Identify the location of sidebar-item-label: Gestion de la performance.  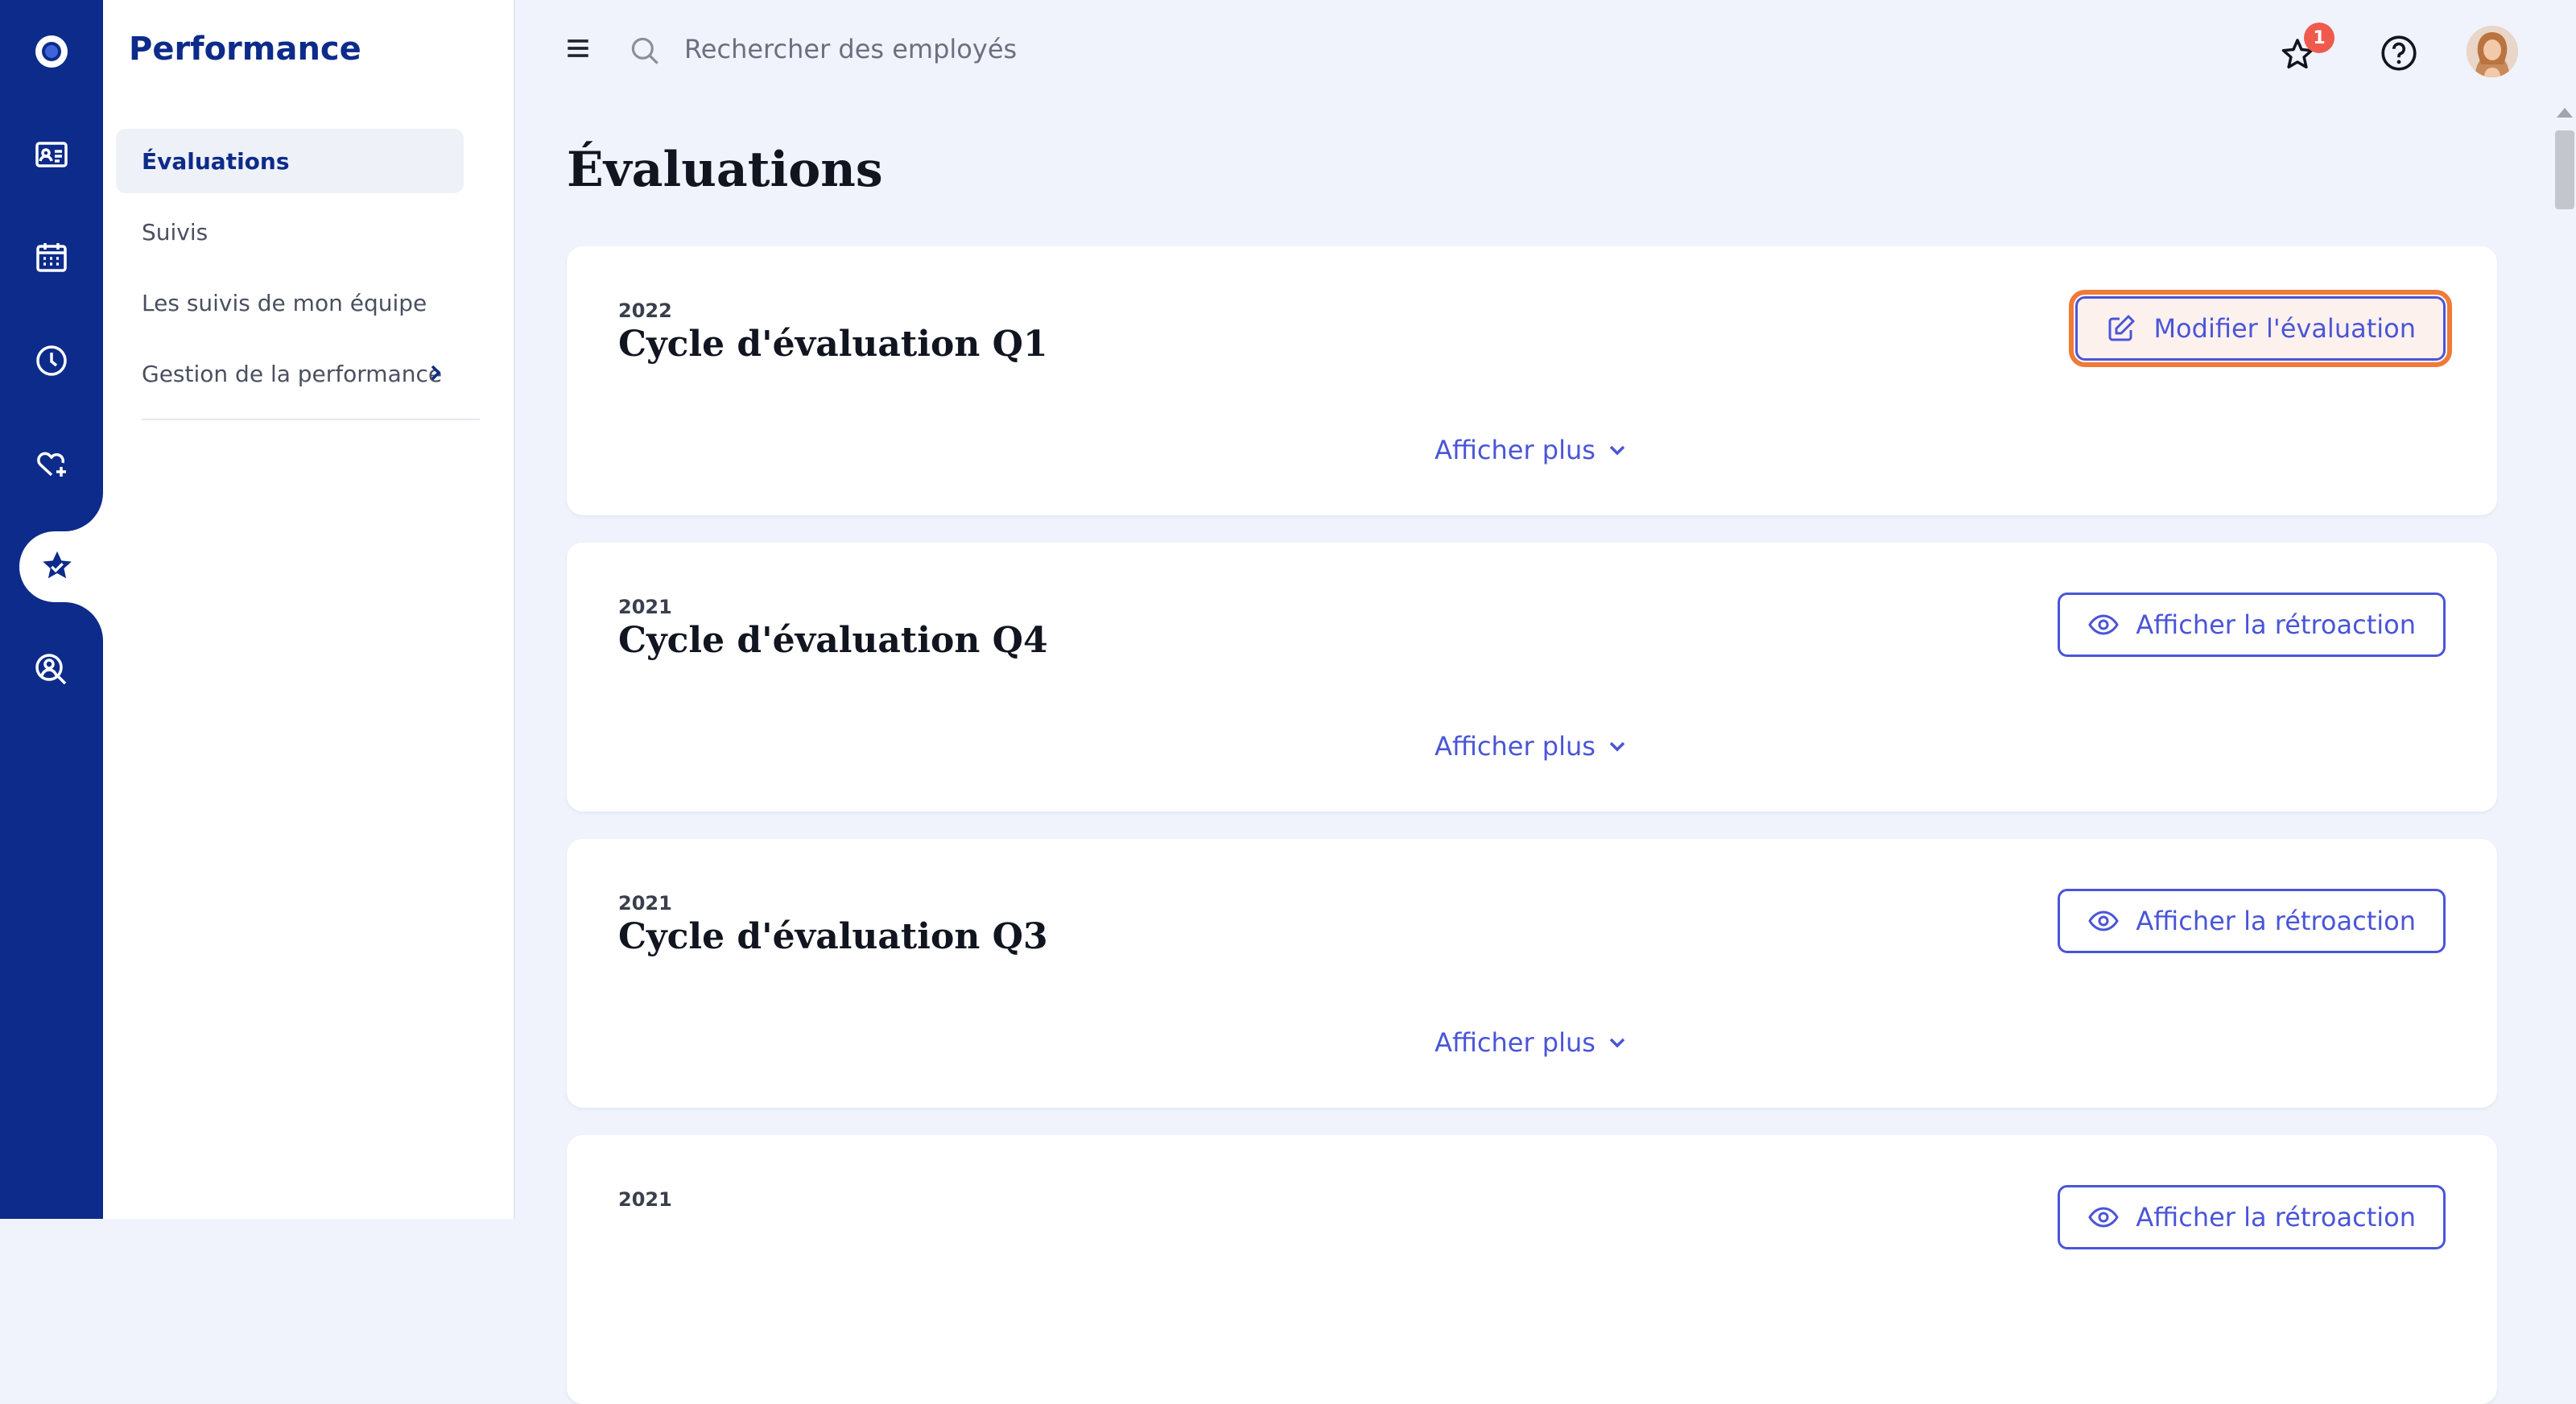
(292, 374).